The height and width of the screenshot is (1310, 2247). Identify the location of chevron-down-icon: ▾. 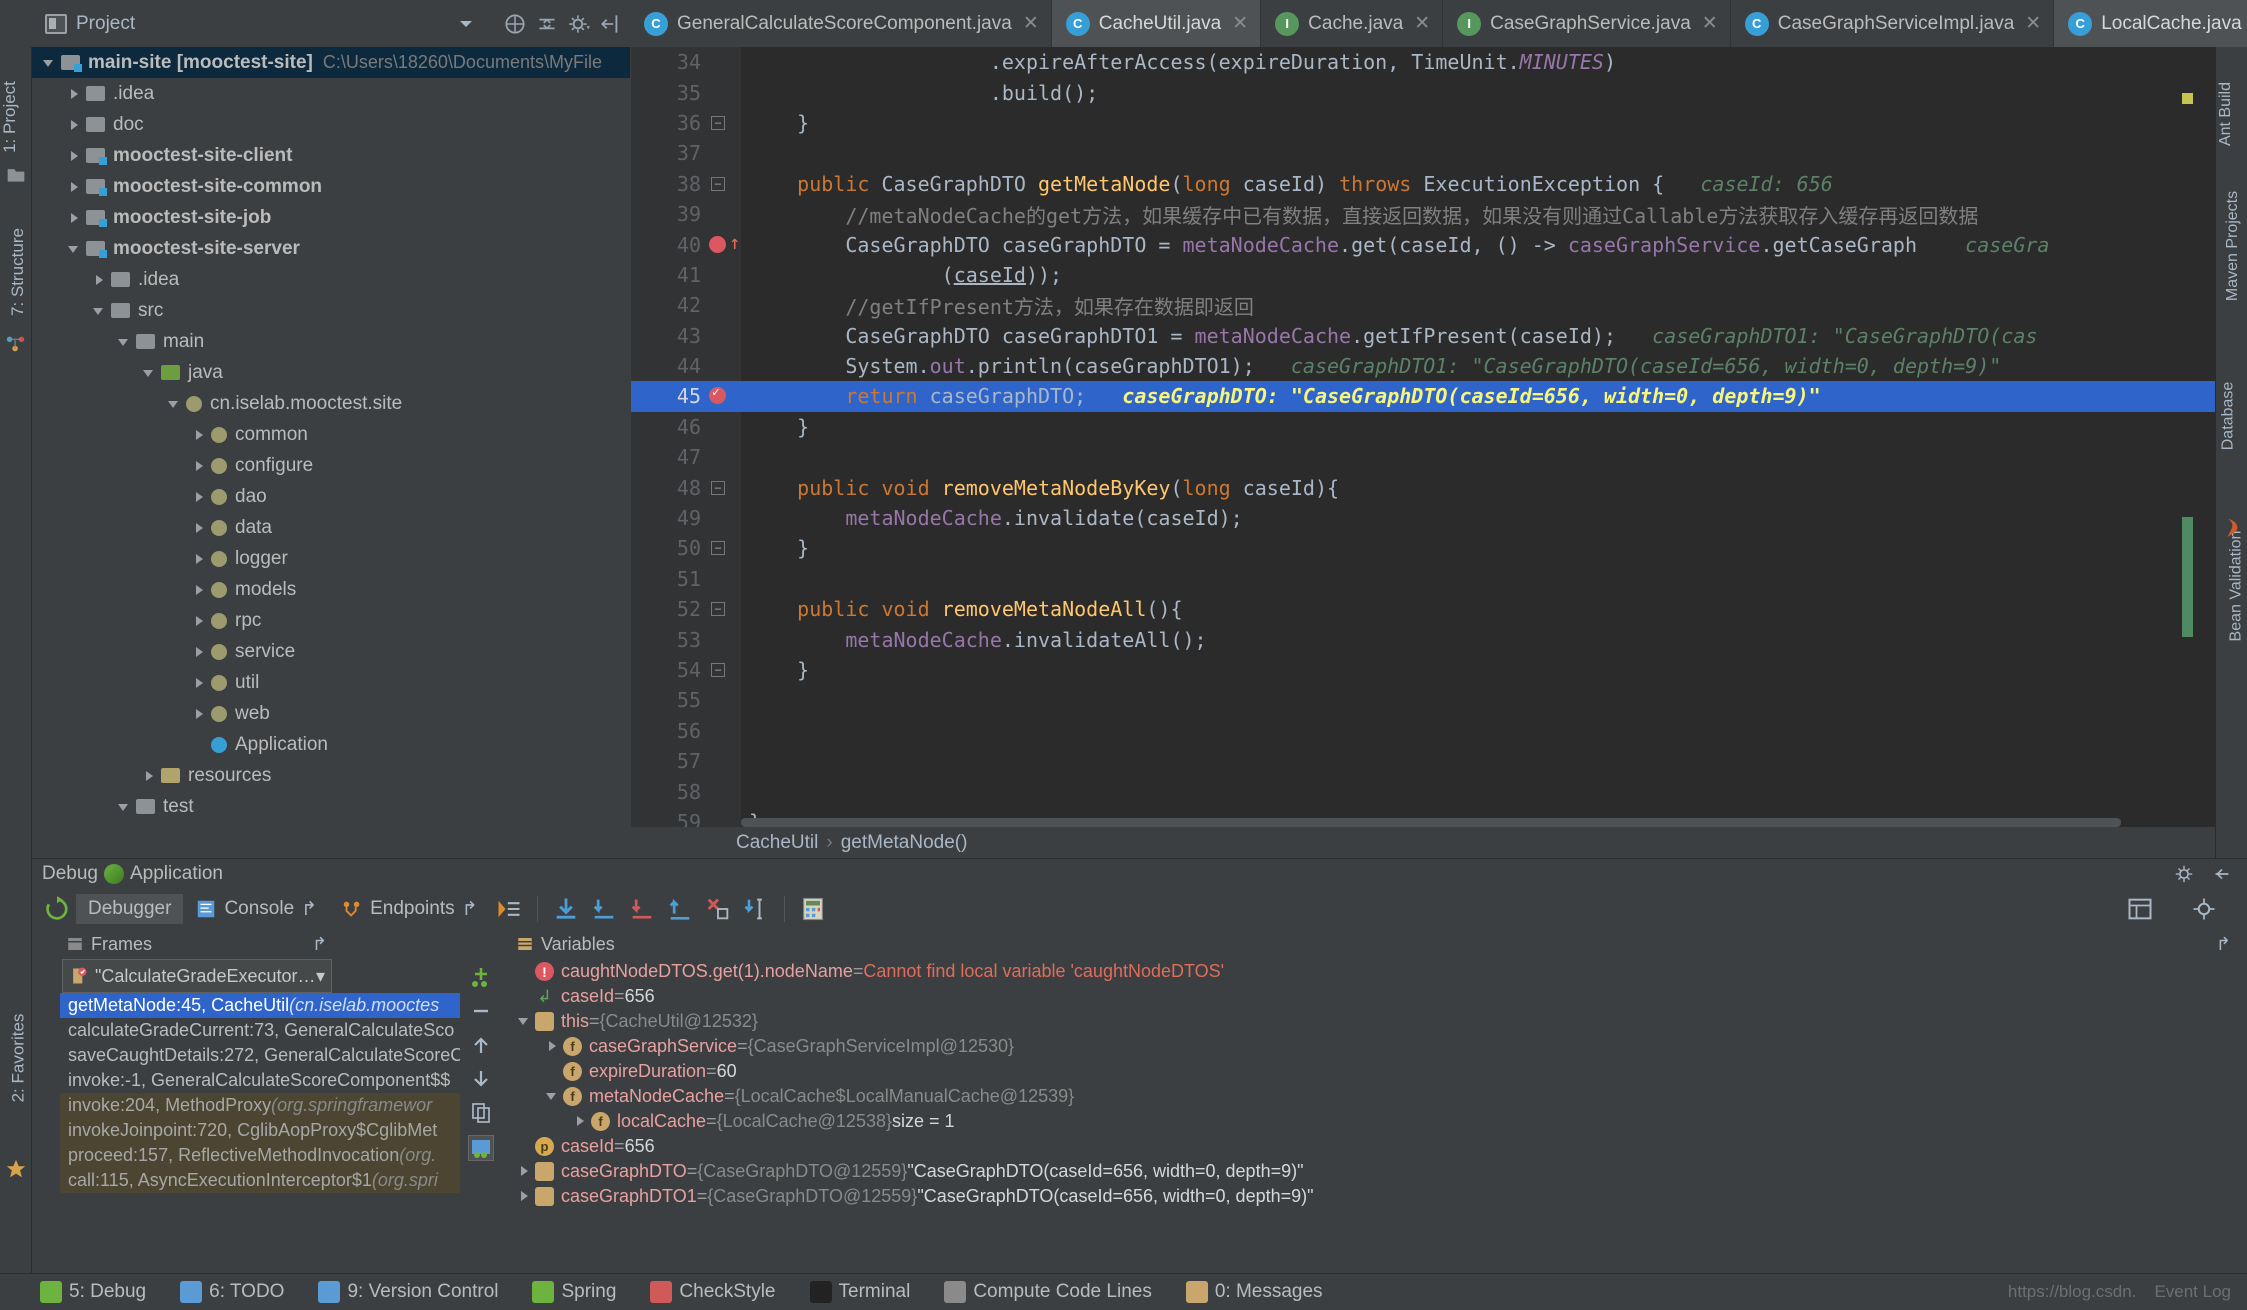
(320, 976).